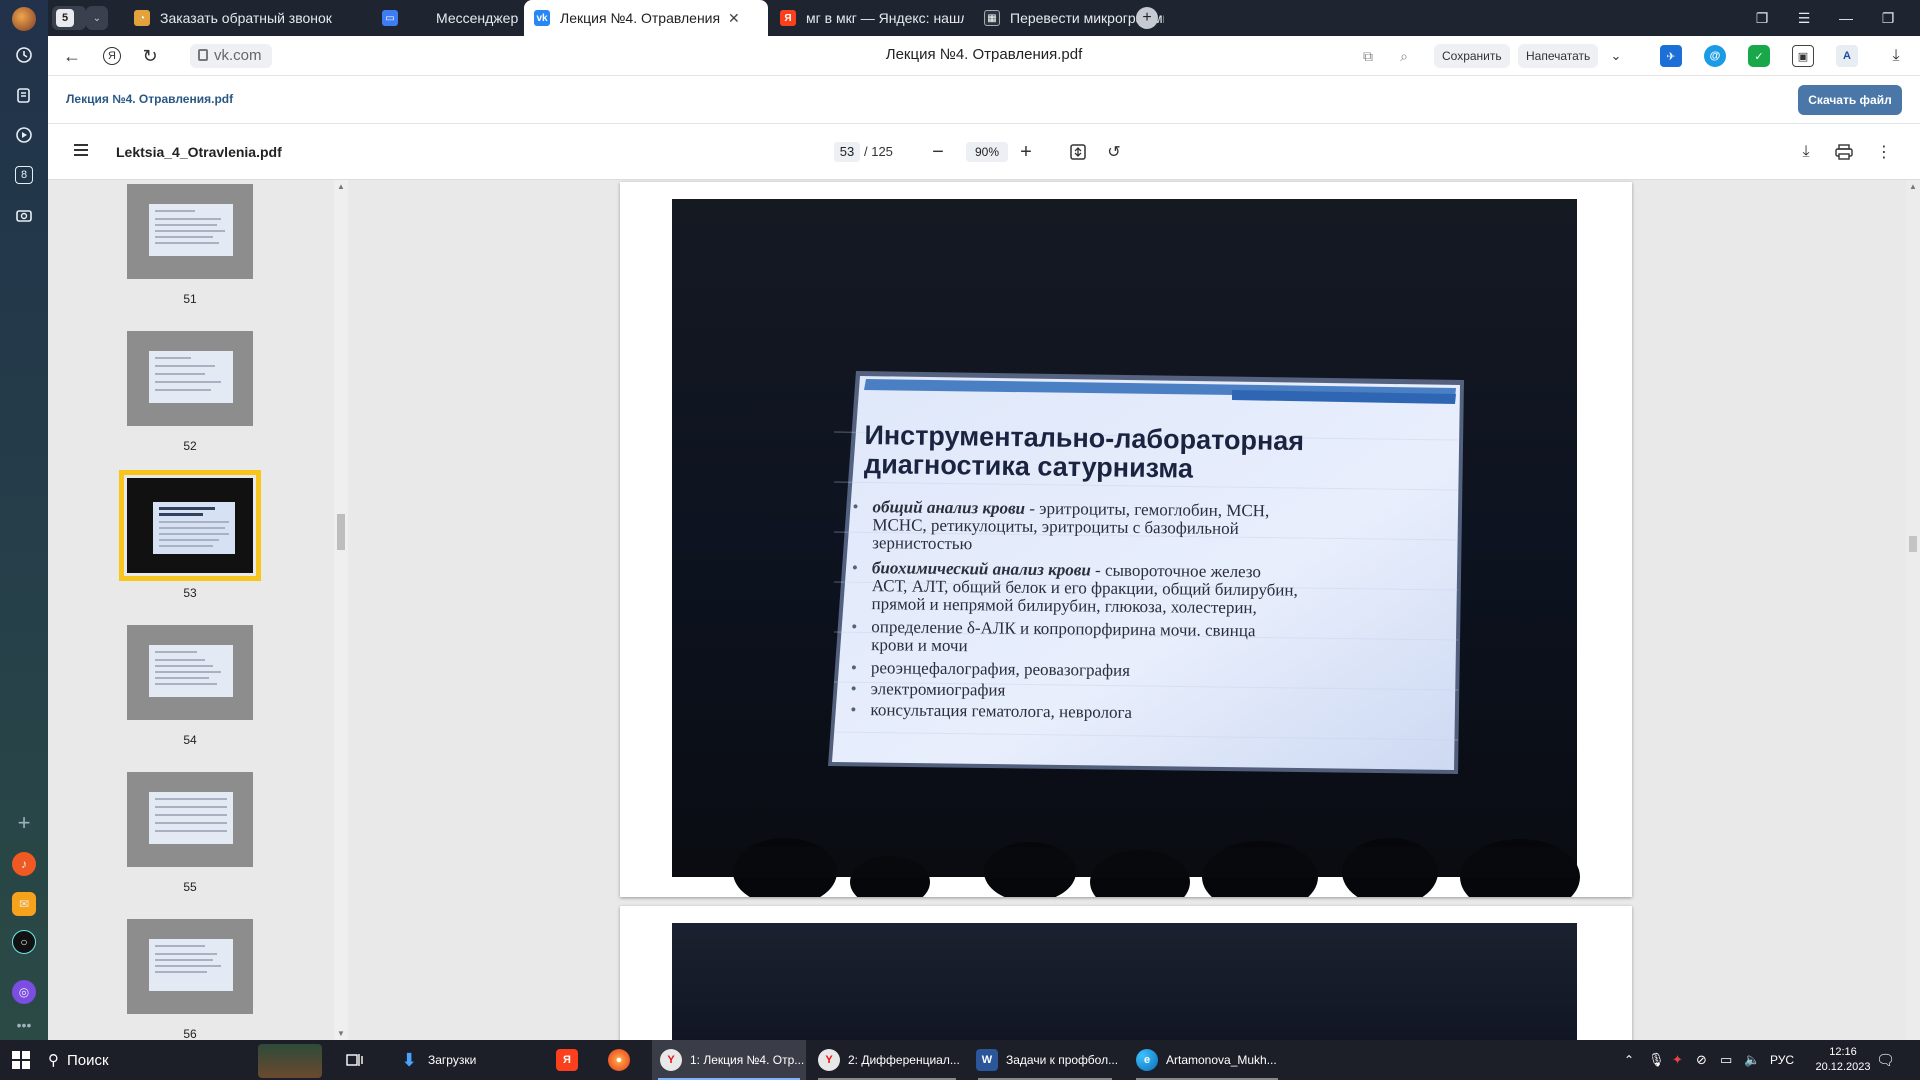 The width and height of the screenshot is (1920, 1080). What do you see at coordinates (1804, 18) in the screenshot?
I see `menu-hamburger-icon: ☰` at bounding box center [1804, 18].